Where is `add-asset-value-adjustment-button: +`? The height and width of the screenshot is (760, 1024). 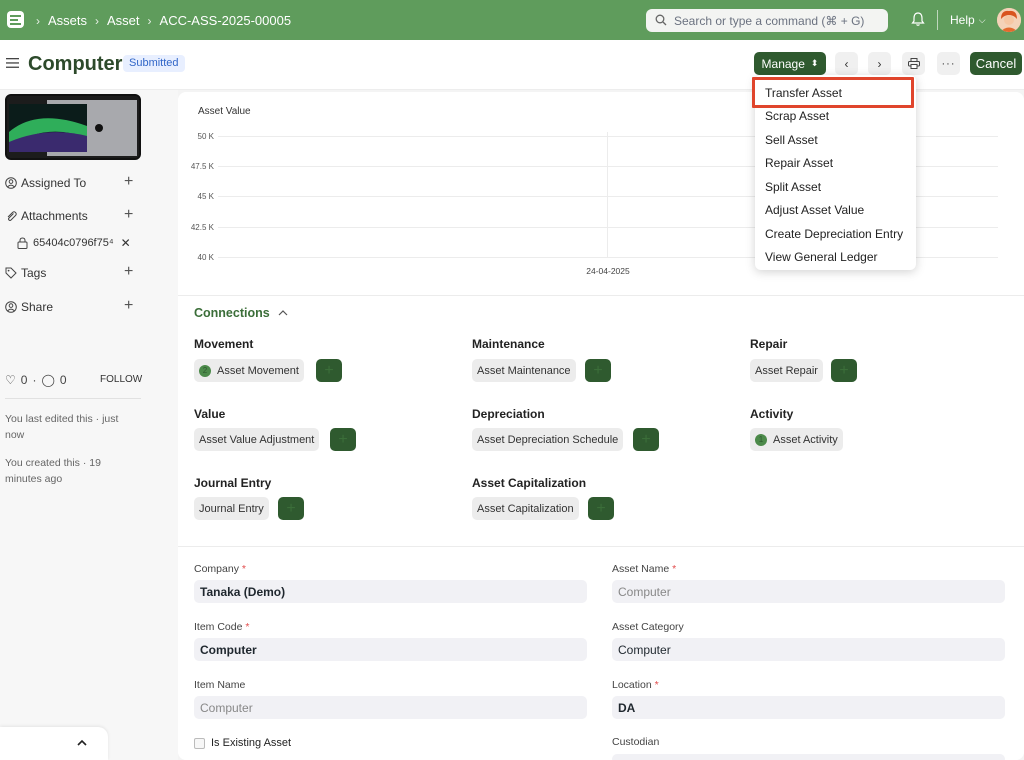 add-asset-value-adjustment-button: + is located at coordinates (343, 439).